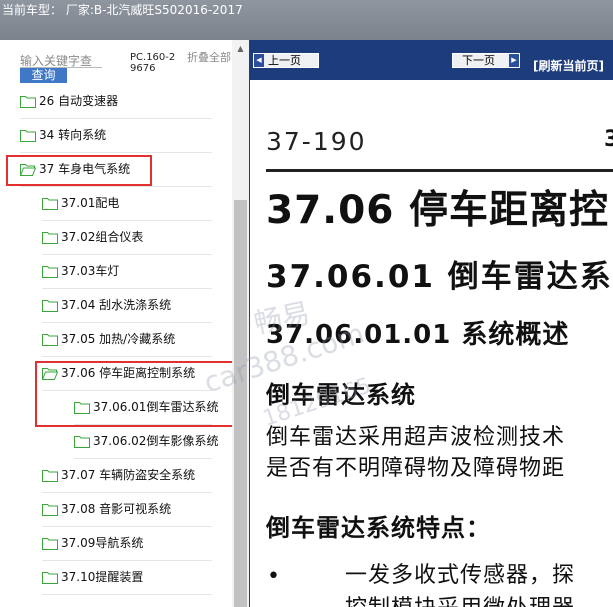 This screenshot has height=607, width=613. Describe the element at coordinates (460, 600) in the screenshot. I see `bullet-text: 控制模块采用微处理器` at that location.